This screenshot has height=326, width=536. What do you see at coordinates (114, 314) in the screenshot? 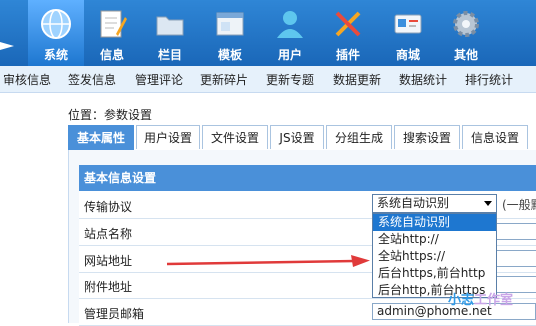
I see `field-label: 管理员邮箱` at bounding box center [114, 314].